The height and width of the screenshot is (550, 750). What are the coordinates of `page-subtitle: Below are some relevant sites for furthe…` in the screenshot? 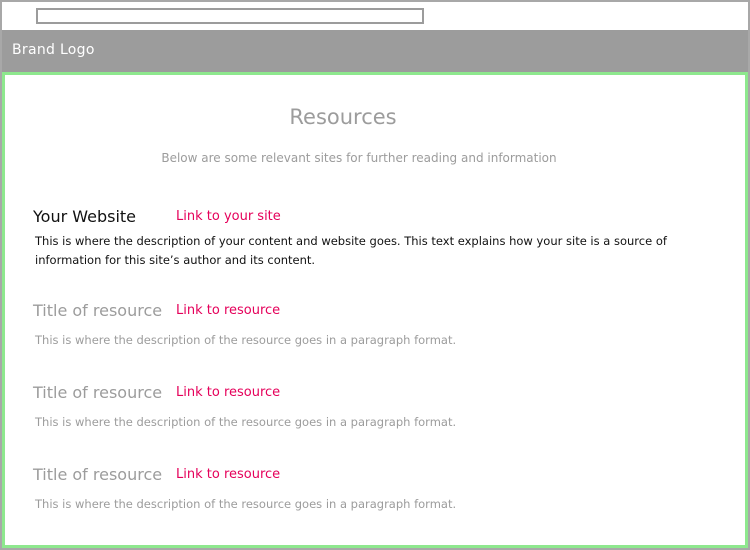 It's located at (359, 158).